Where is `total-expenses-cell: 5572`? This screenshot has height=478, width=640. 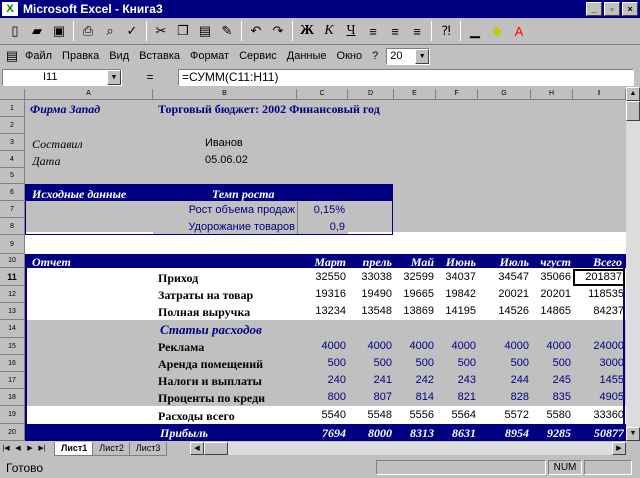 total-expenses-cell: 5572 is located at coordinates (503, 415).